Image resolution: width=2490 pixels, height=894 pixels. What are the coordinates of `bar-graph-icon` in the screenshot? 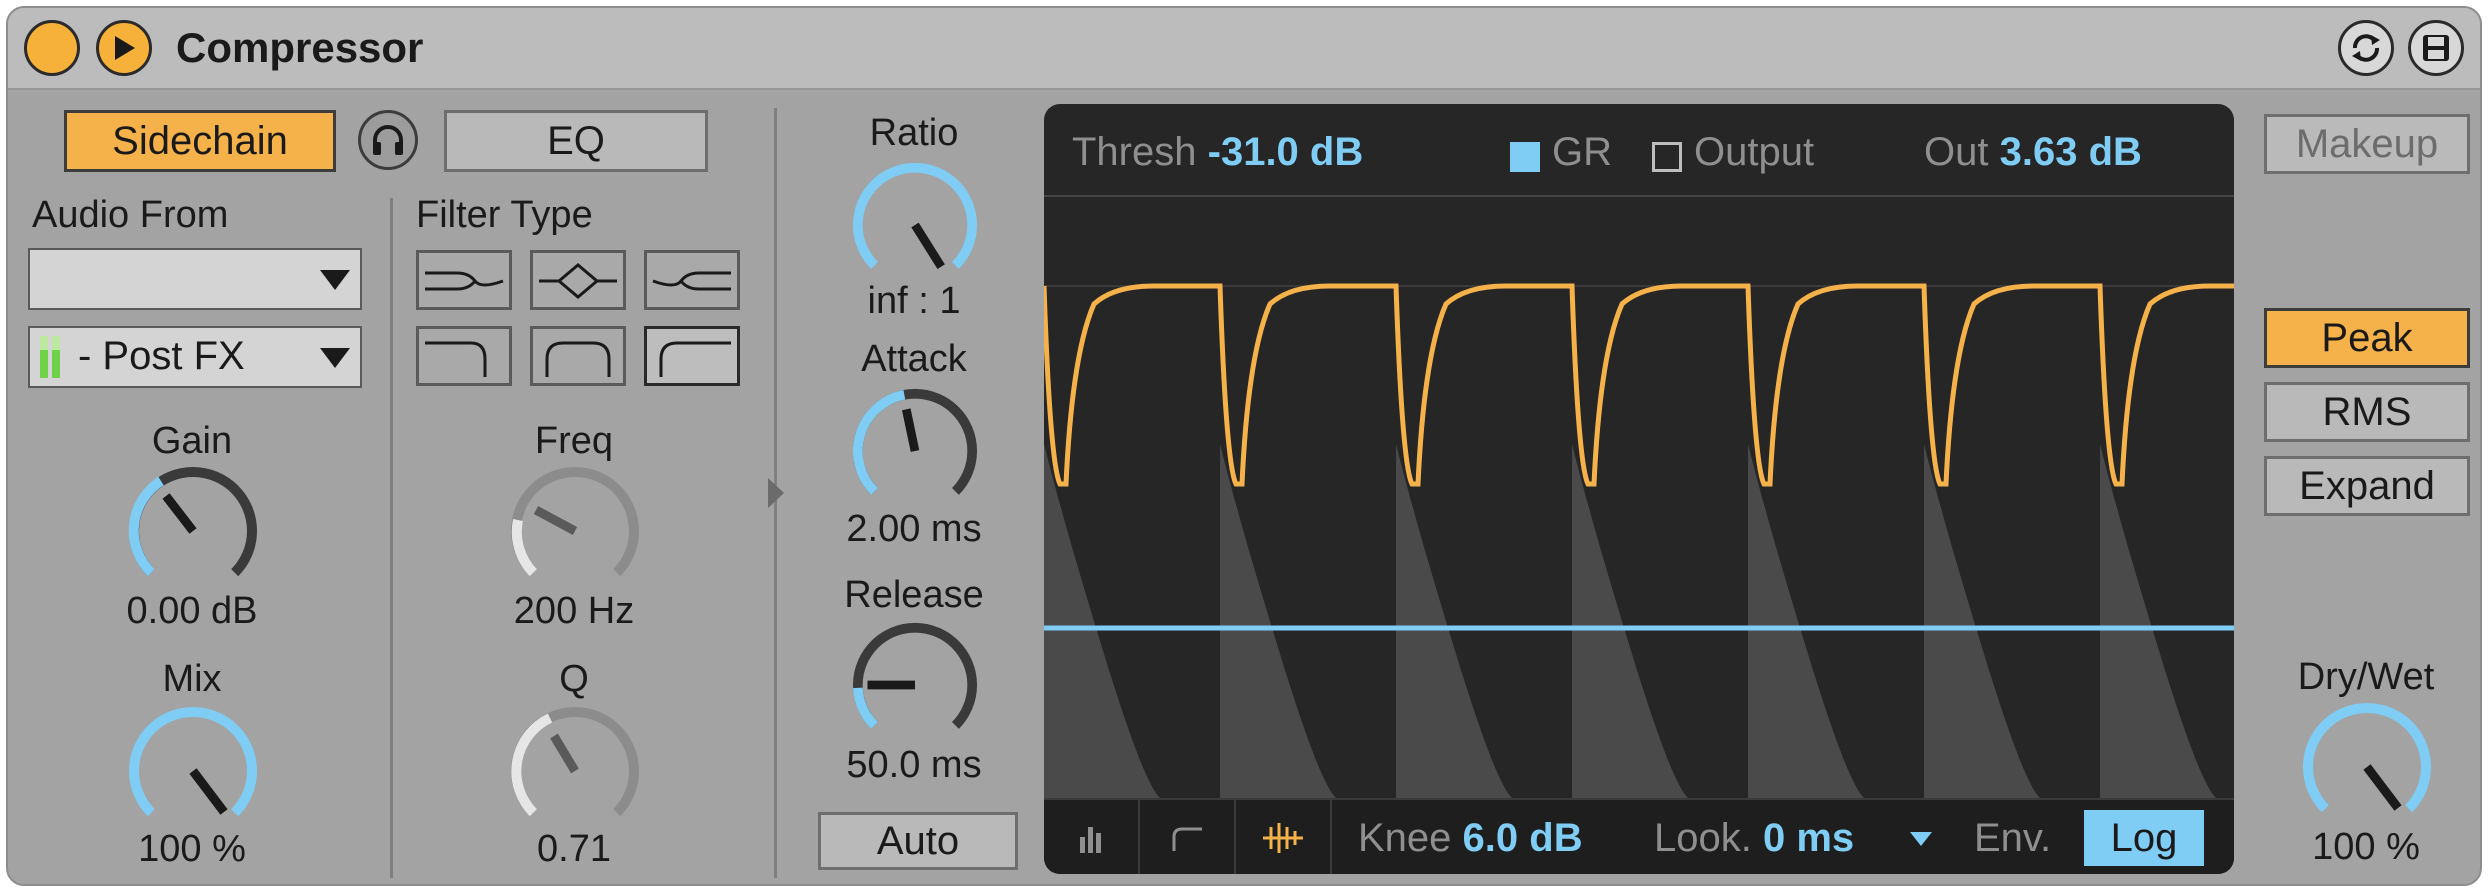 It's located at (1090, 840).